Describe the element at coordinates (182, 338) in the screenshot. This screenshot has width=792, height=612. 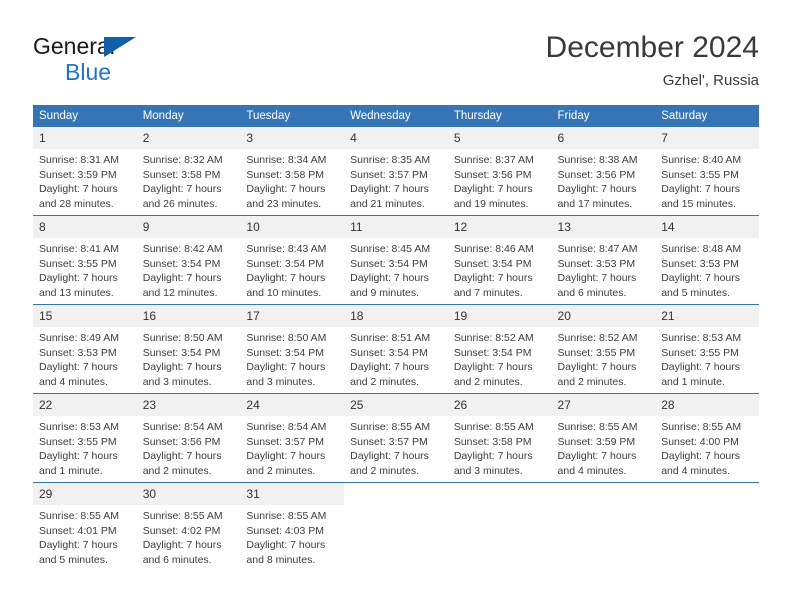
I see `sunrise-text: Sunrise: 8:50 AM` at that location.